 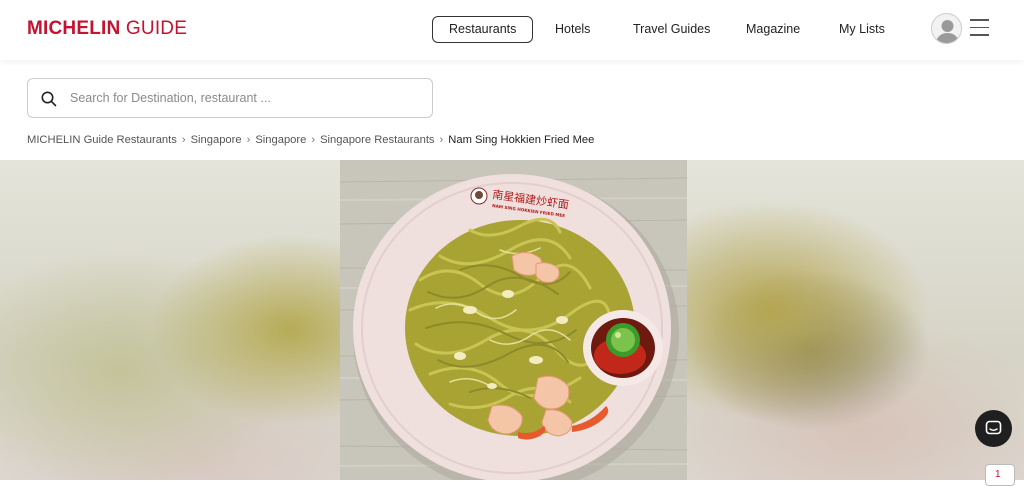 What do you see at coordinates (156, 28) in the screenshot?
I see `logo-guide: GUIDE` at bounding box center [156, 28].